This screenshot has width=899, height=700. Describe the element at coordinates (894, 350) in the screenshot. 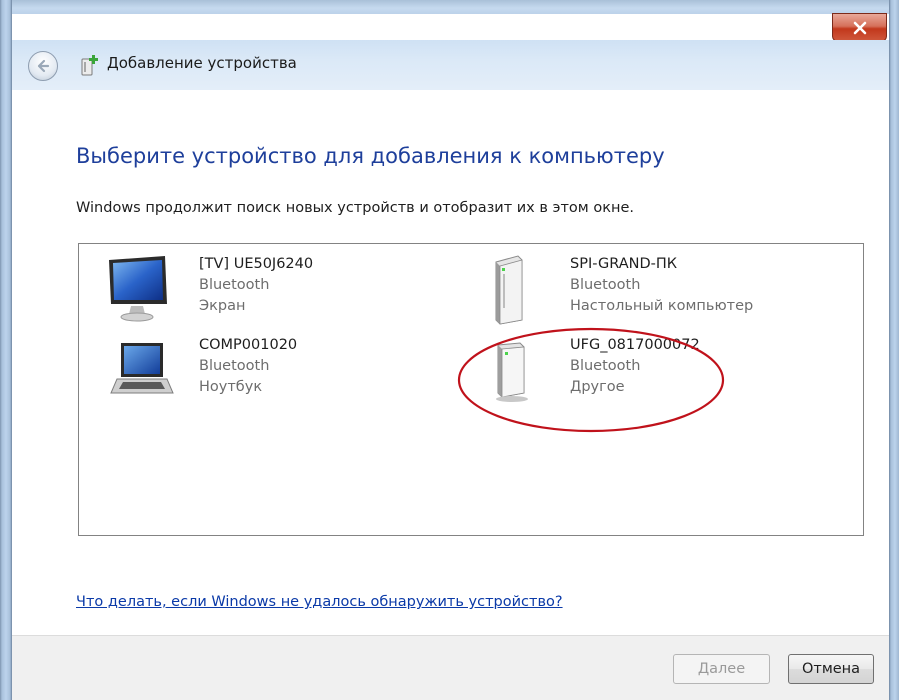

I see `window-right-border` at that location.